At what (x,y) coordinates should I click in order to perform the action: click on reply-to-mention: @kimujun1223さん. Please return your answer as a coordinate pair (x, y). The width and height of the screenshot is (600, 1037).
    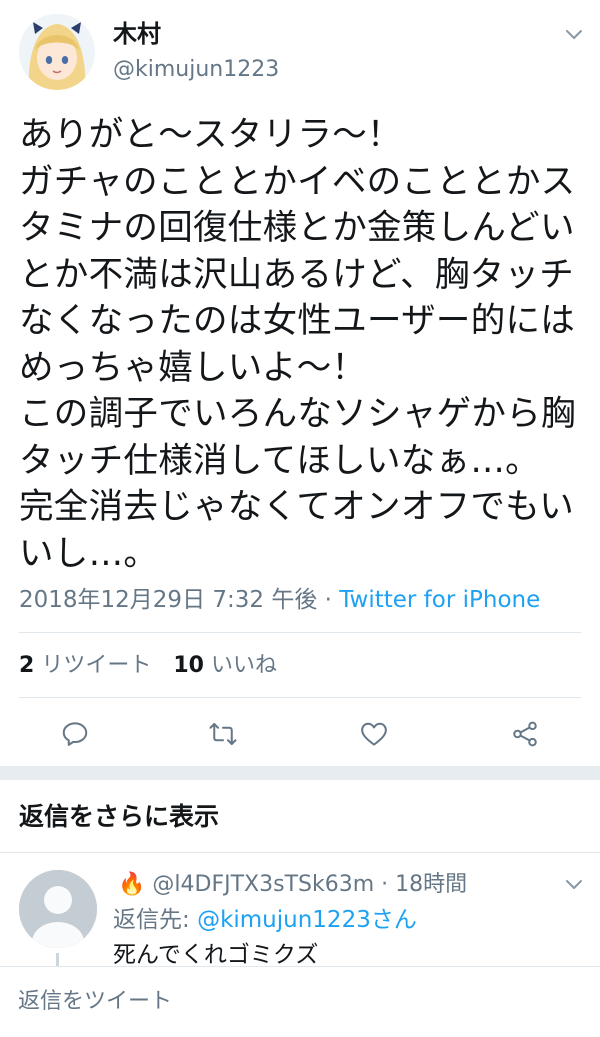
    Looking at the image, I should click on (307, 920).